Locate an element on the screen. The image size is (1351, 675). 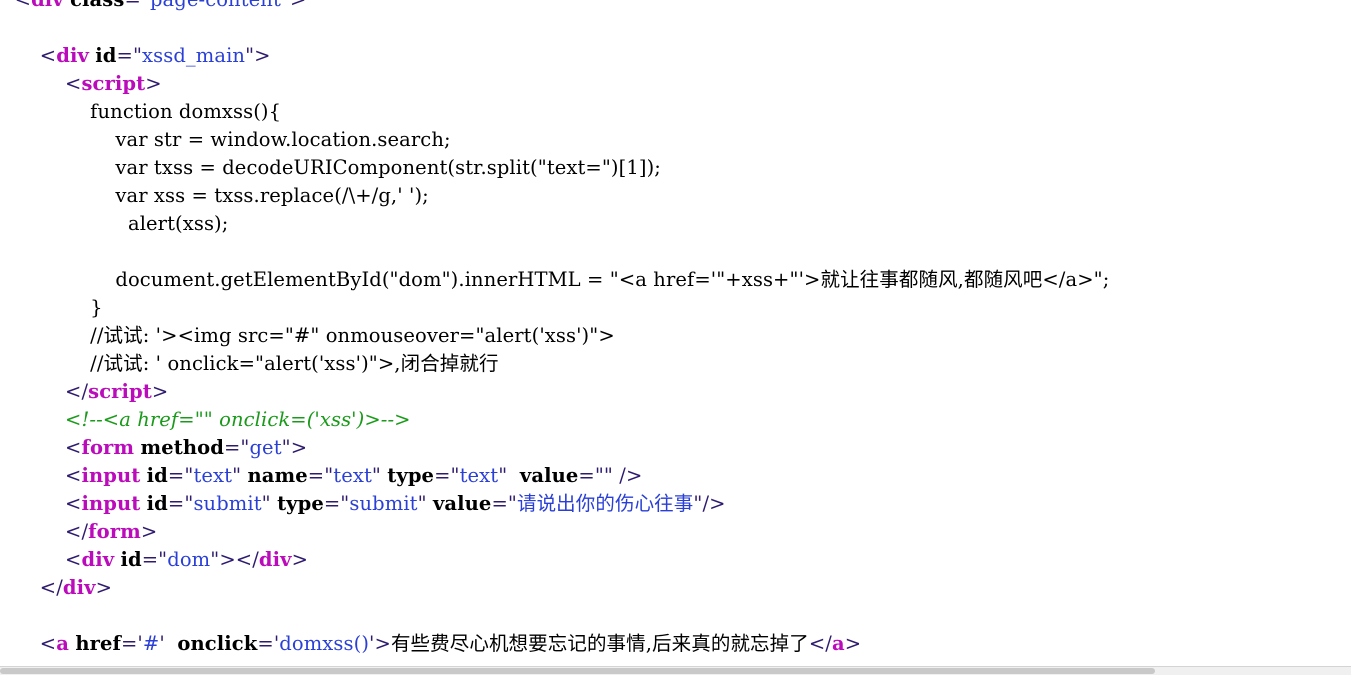
attribute-value-submit-label: 请说出你的伤心往事 is located at coordinates (605, 503).